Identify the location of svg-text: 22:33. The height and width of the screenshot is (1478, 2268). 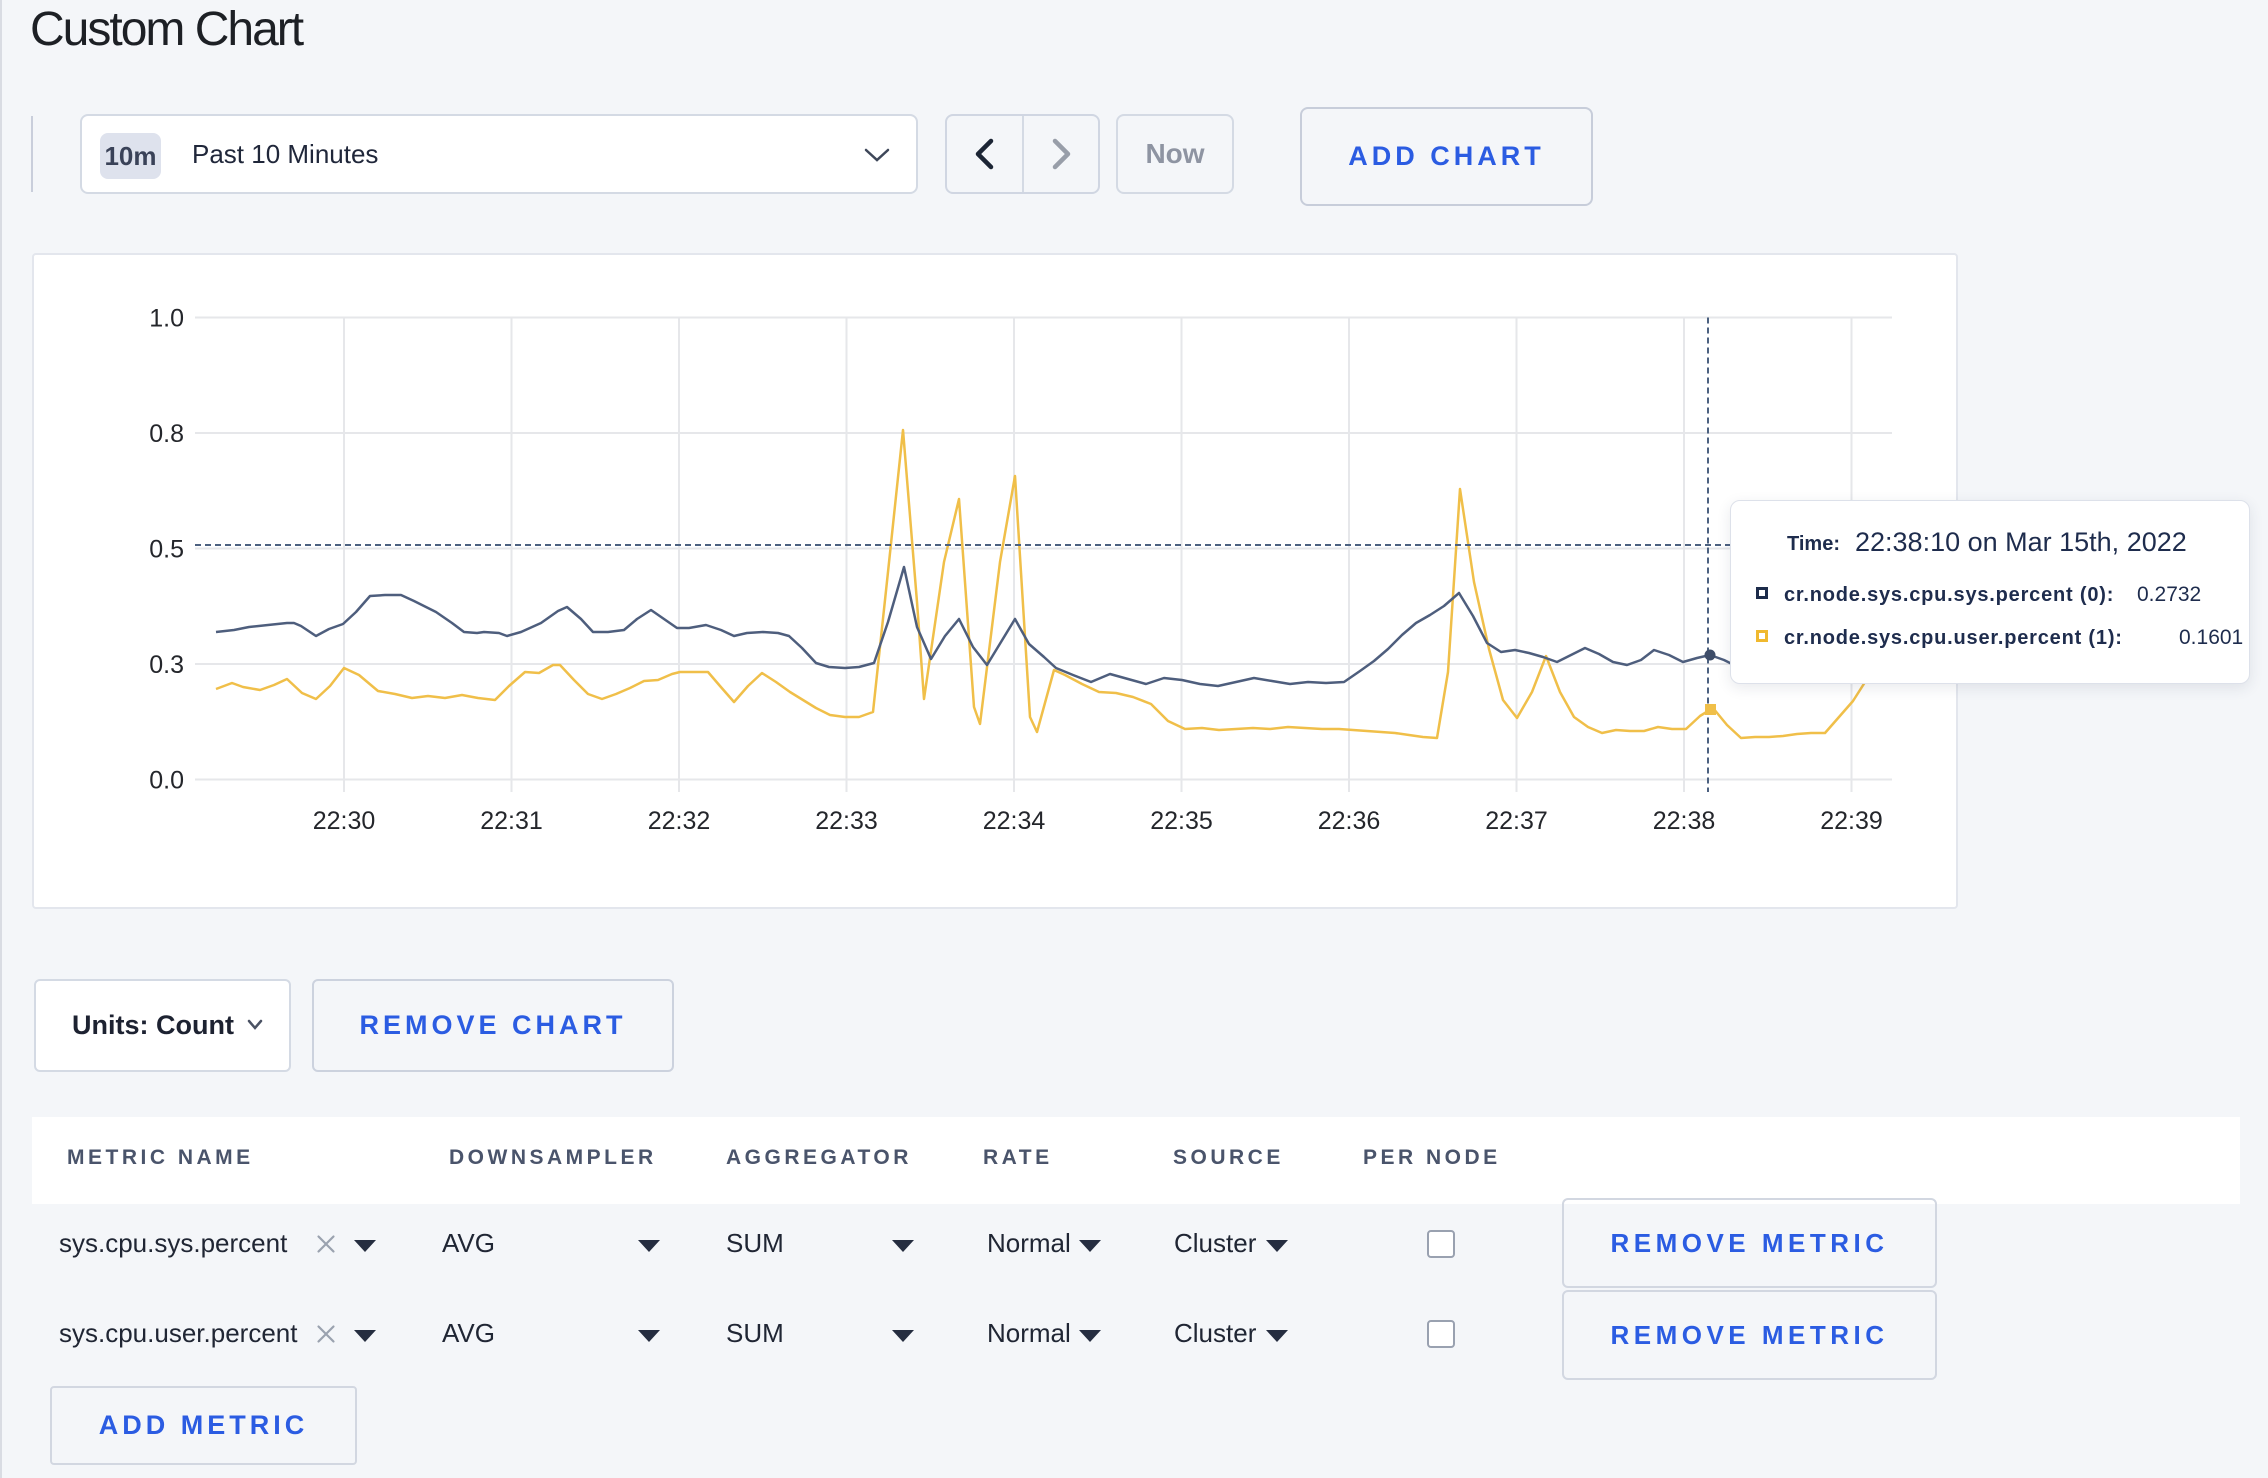
(846, 821).